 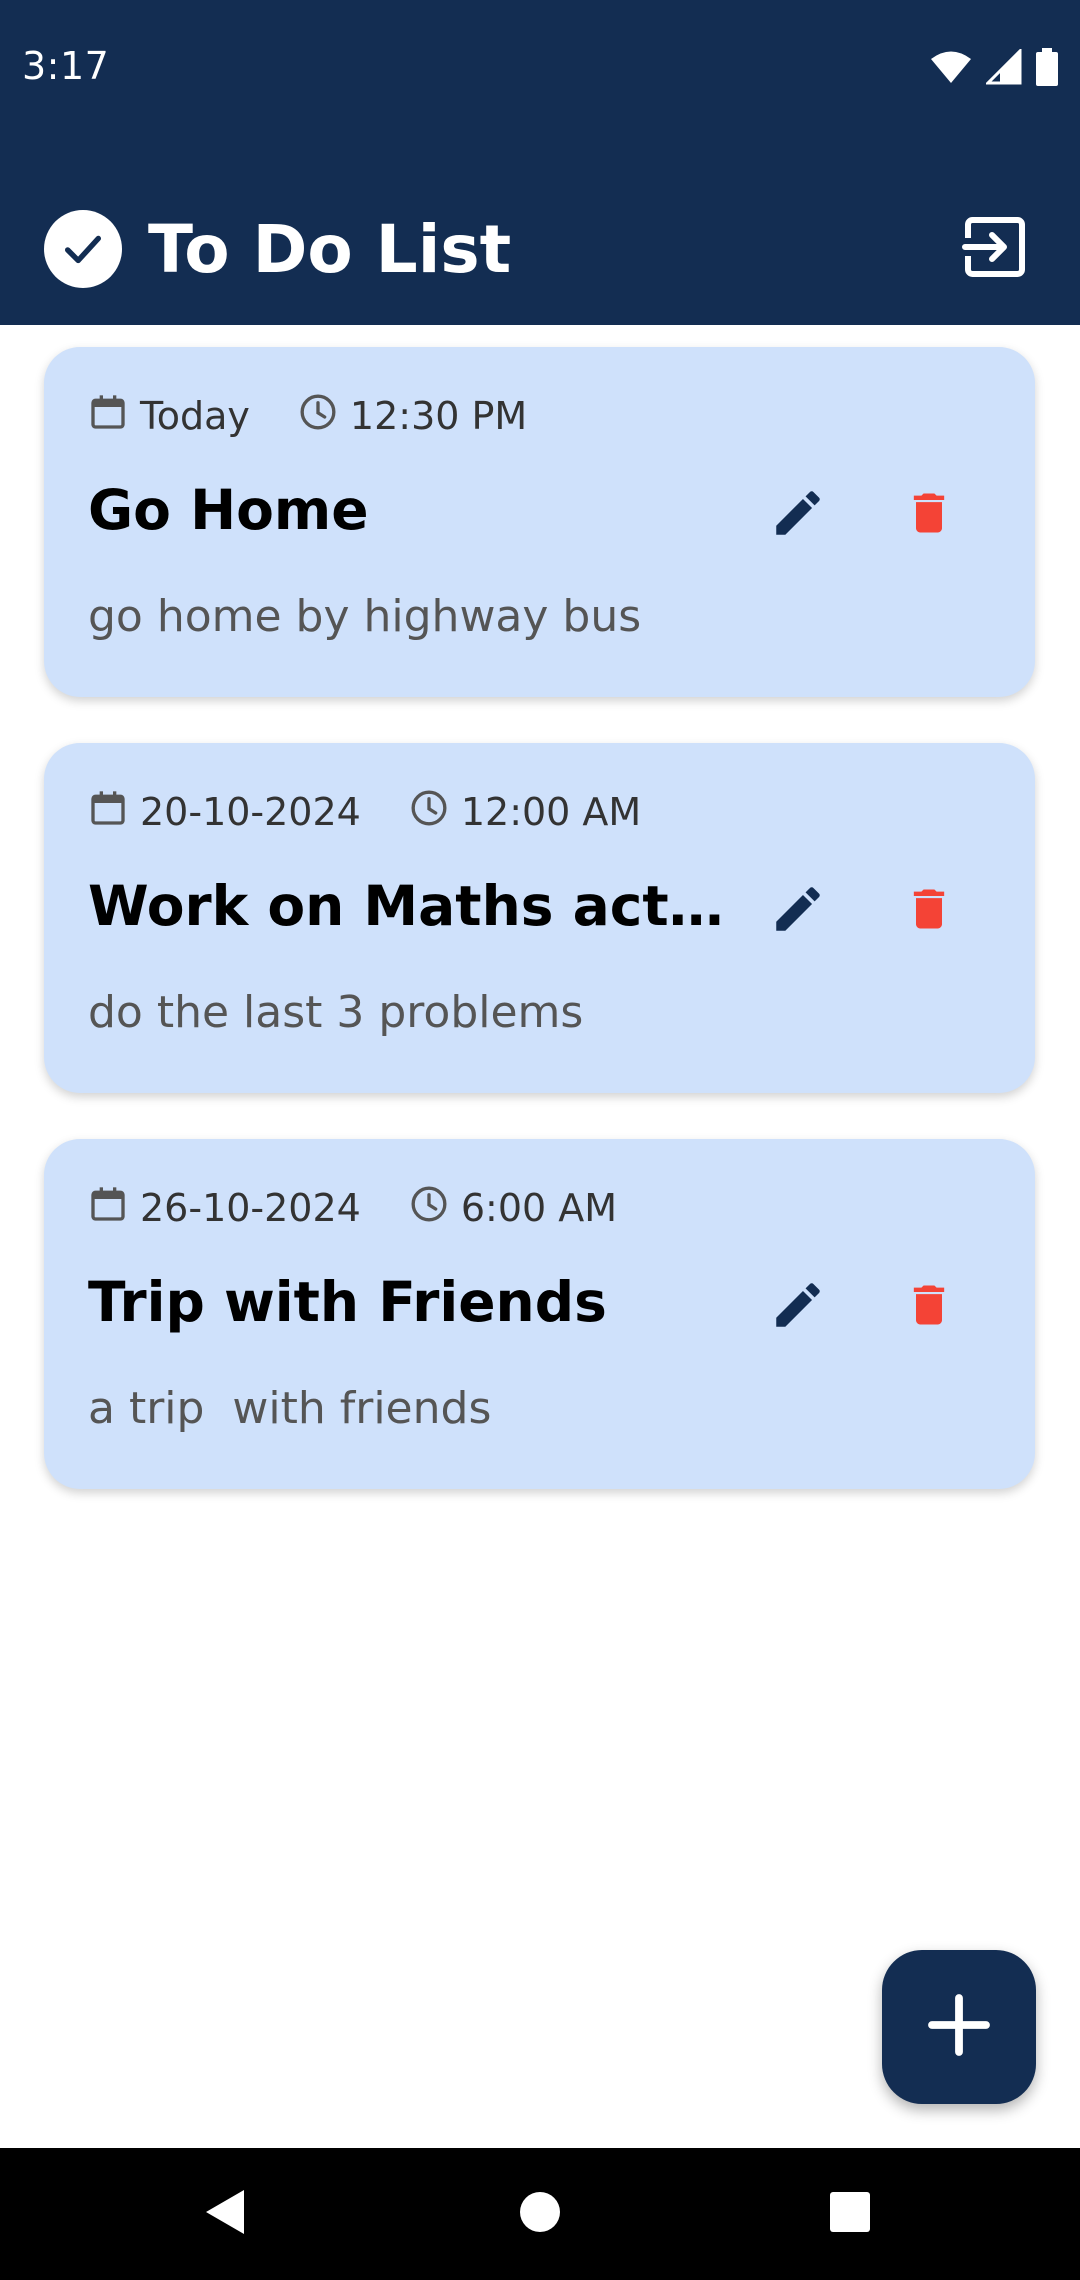 I want to click on add-task-button, so click(x=959, y=2027).